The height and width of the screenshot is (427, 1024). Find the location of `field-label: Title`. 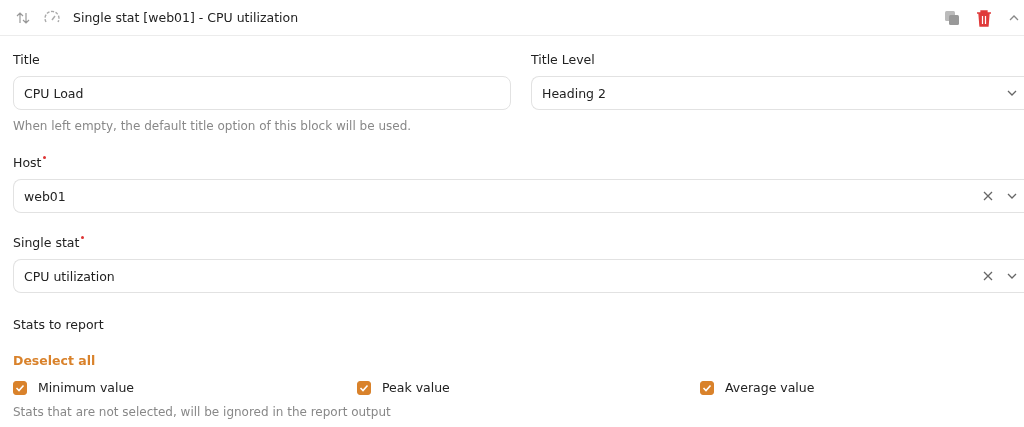

field-label: Title is located at coordinates (26, 59).